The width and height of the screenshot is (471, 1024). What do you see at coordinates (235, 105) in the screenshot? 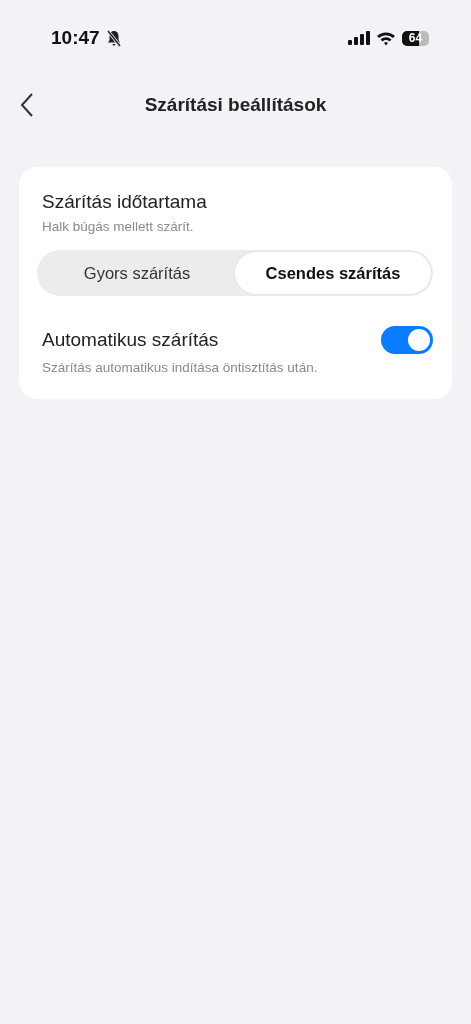
I see `page-title: Szárítási beállítások` at bounding box center [235, 105].